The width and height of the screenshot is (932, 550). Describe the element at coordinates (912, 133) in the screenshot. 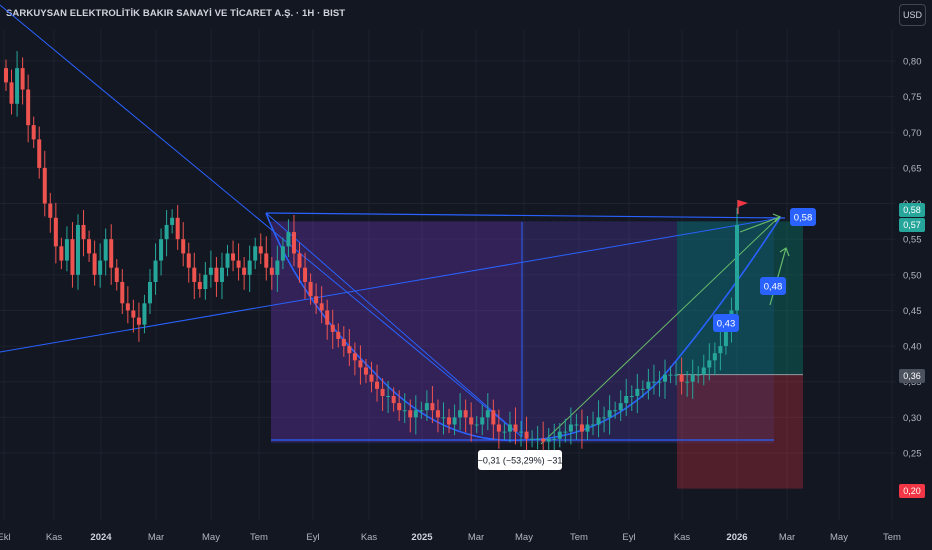

I see `y-tick-label: 0,70` at that location.